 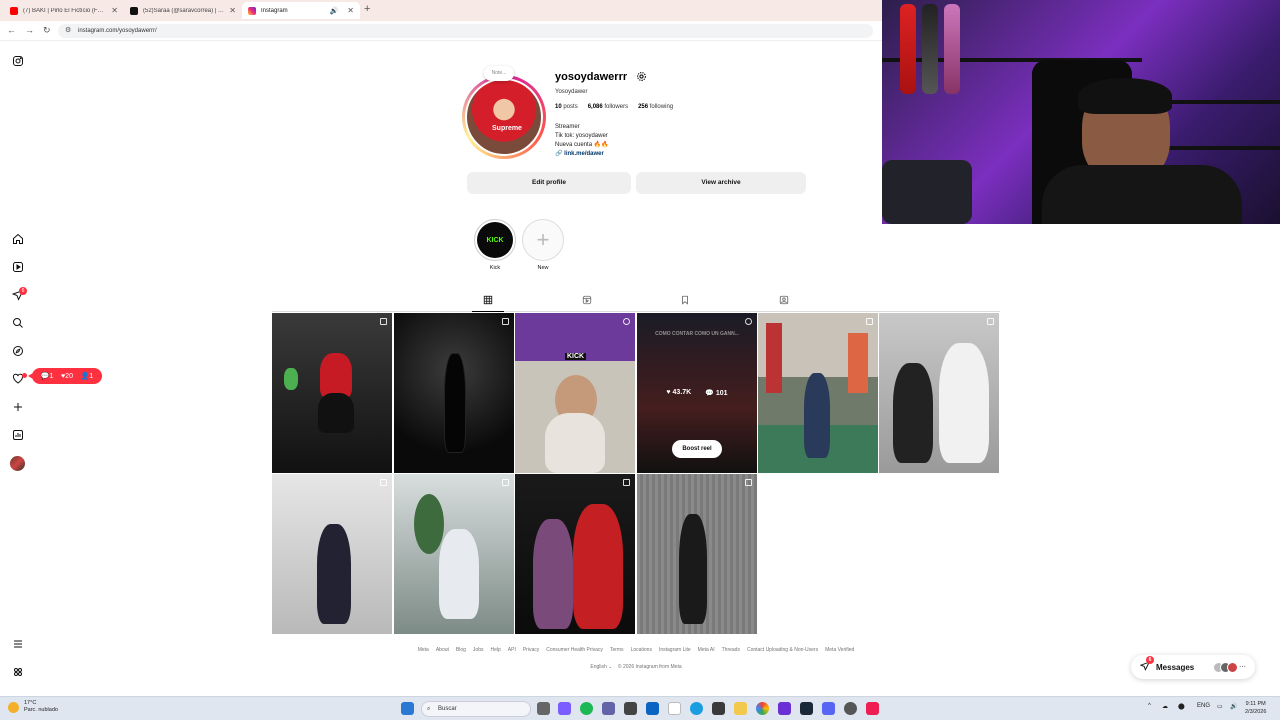 I want to click on outlook-icon, so click(x=652, y=708).